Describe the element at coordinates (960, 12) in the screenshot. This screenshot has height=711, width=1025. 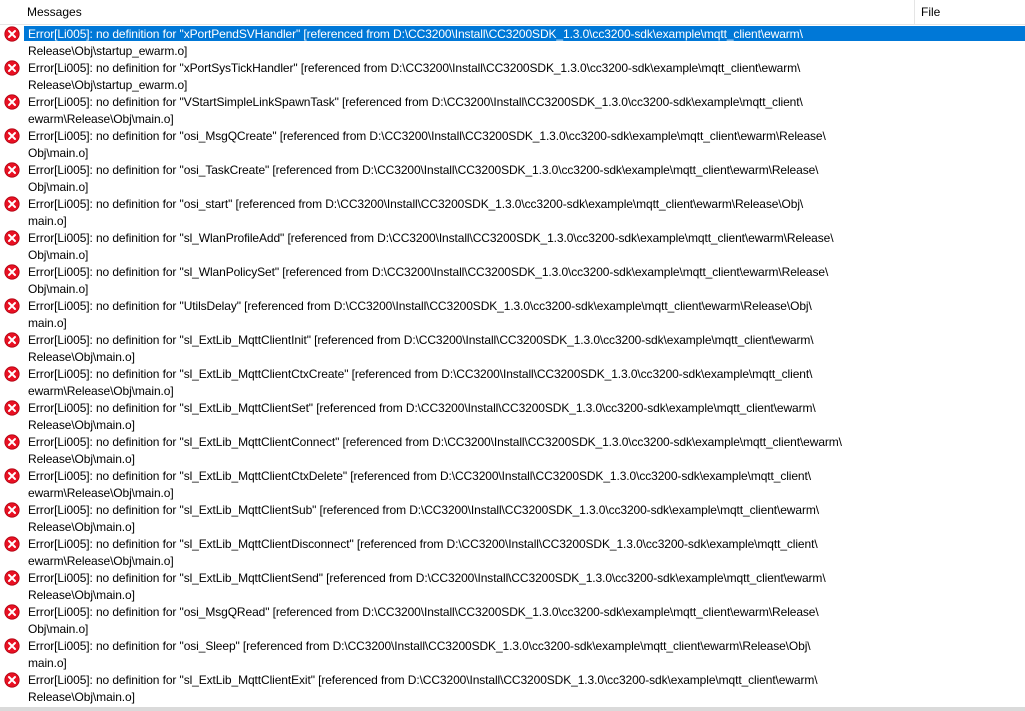
I see `file-column-header: File` at that location.